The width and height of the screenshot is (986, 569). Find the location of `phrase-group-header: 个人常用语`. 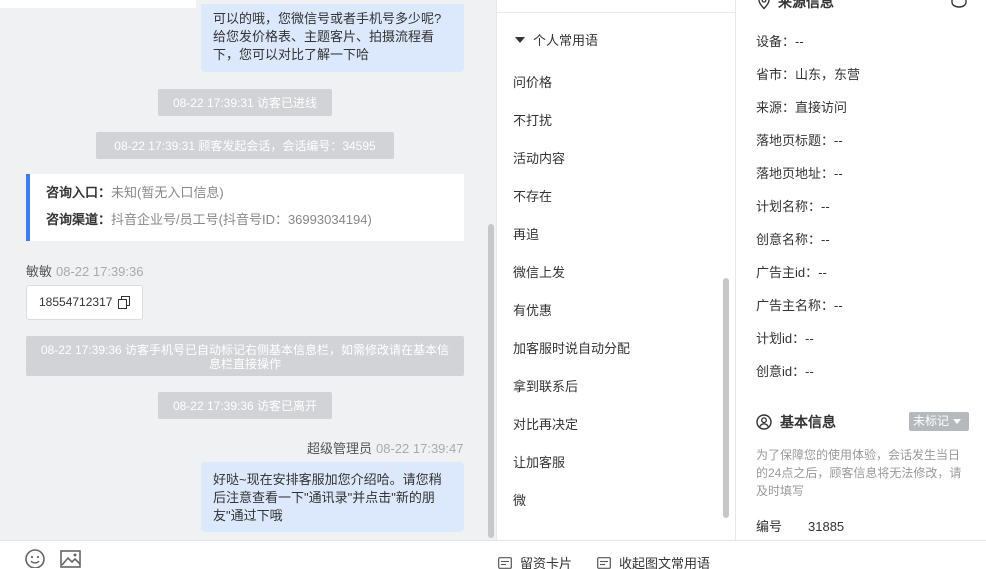

phrase-group-header: 个人常用语 is located at coordinates (556, 39).